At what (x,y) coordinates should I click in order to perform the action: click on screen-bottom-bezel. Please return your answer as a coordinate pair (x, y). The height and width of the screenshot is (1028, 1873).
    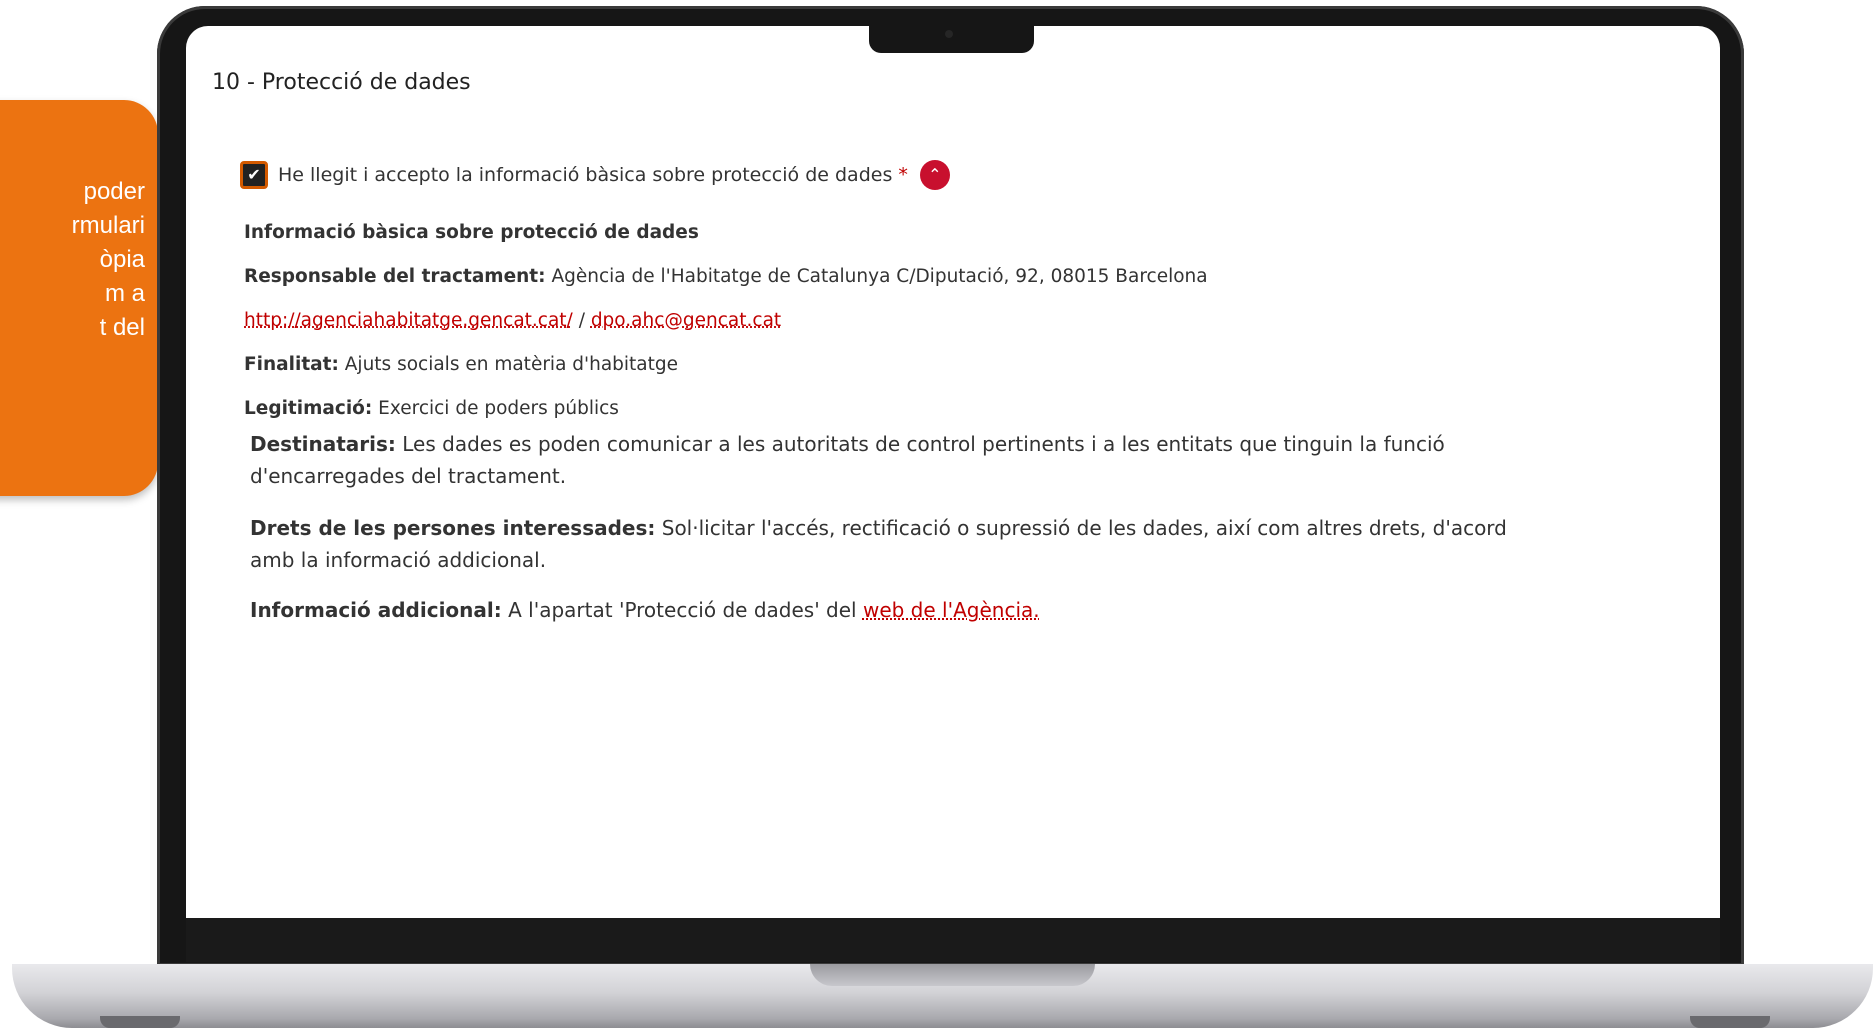
    Looking at the image, I should click on (953, 940).